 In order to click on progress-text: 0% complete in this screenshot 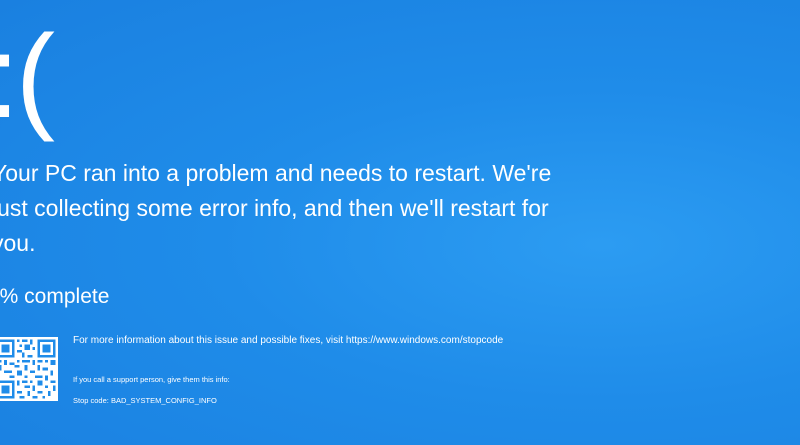, I will do `click(55, 296)`.